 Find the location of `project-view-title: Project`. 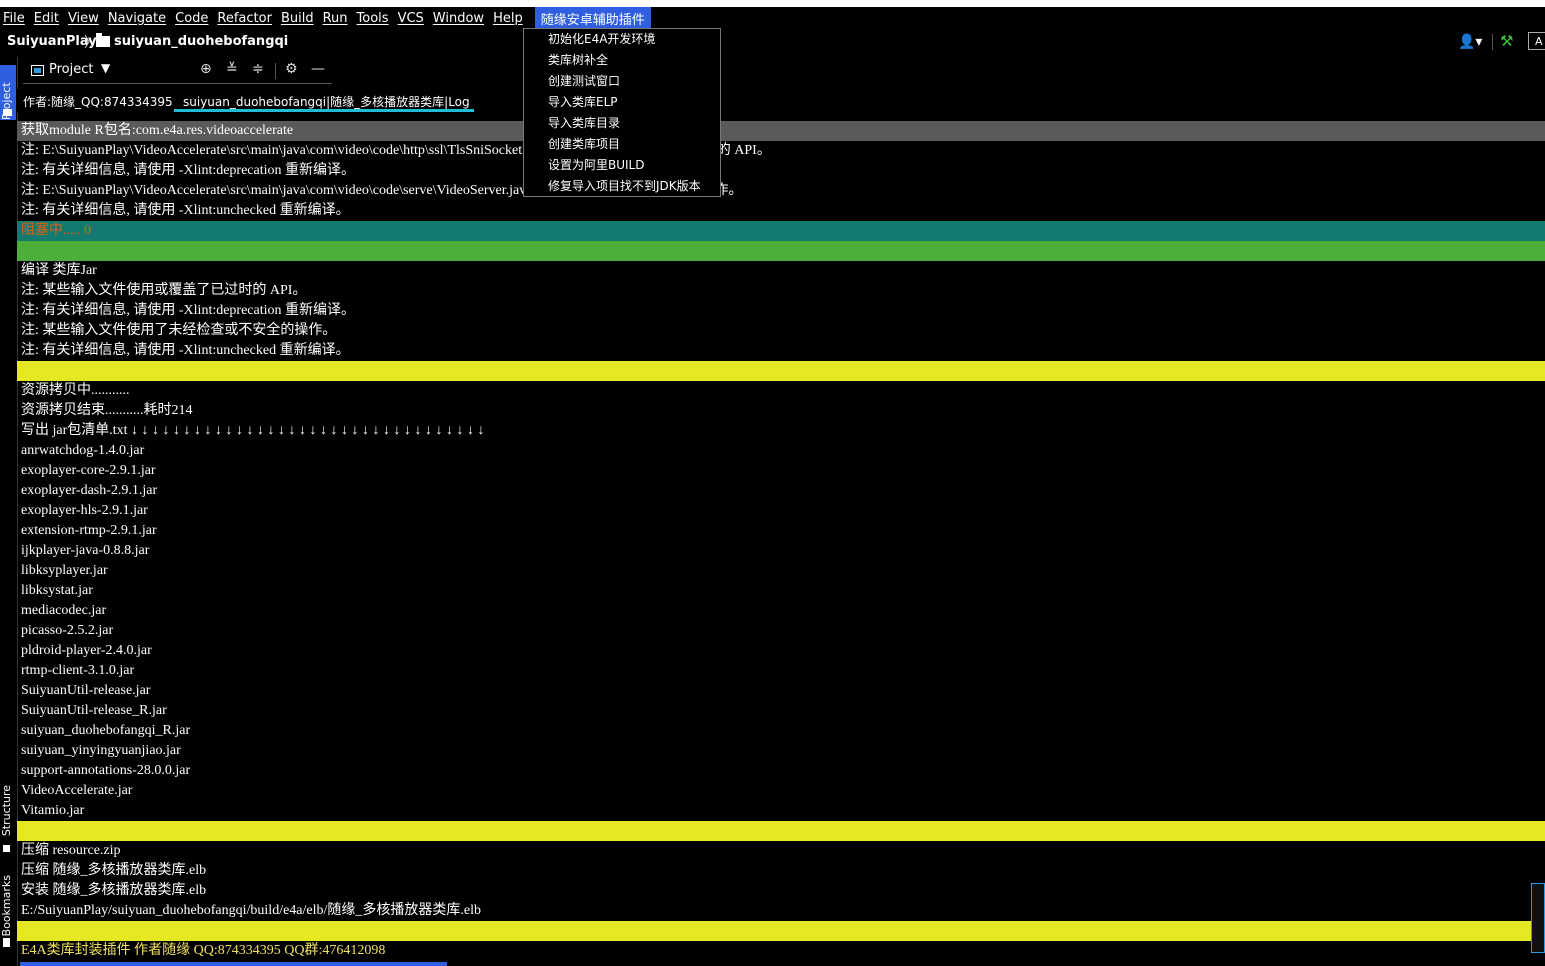

project-view-title: Project is located at coordinates (71, 69).